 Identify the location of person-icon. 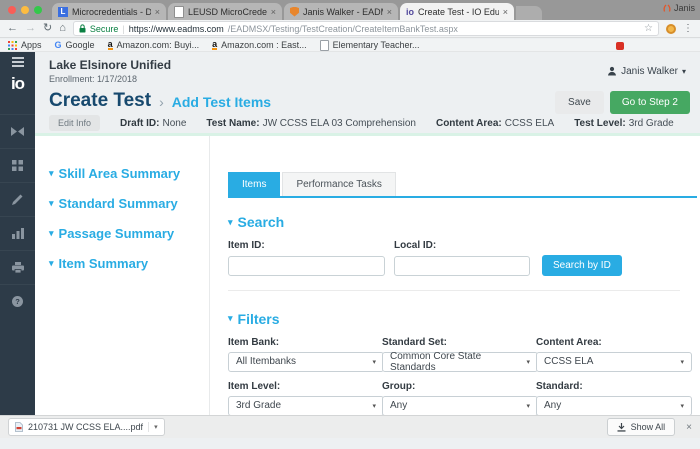
(612, 71).